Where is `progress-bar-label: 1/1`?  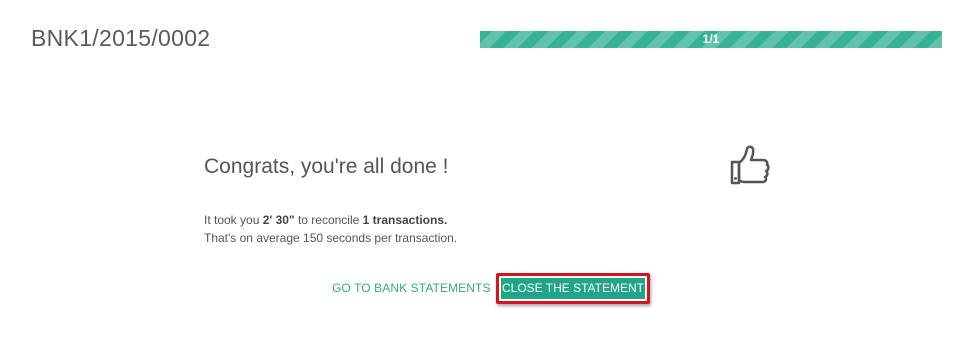
progress-bar-label: 1/1 is located at coordinates (711, 39).